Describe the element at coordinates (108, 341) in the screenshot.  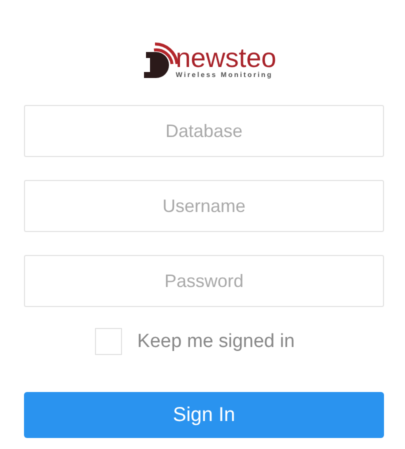
I see `checkbox` at that location.